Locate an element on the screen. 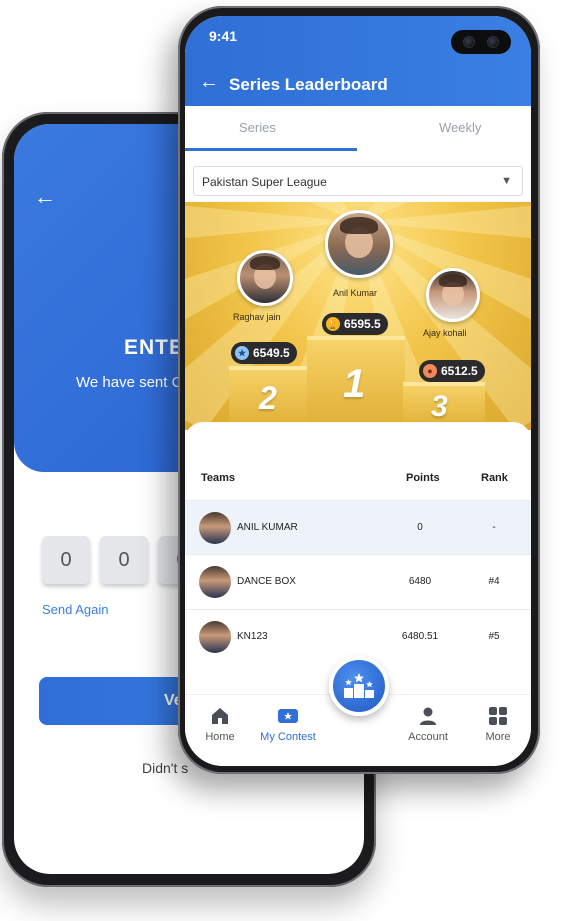  nav-my-contest: My Contest is located at coordinates (288, 724).